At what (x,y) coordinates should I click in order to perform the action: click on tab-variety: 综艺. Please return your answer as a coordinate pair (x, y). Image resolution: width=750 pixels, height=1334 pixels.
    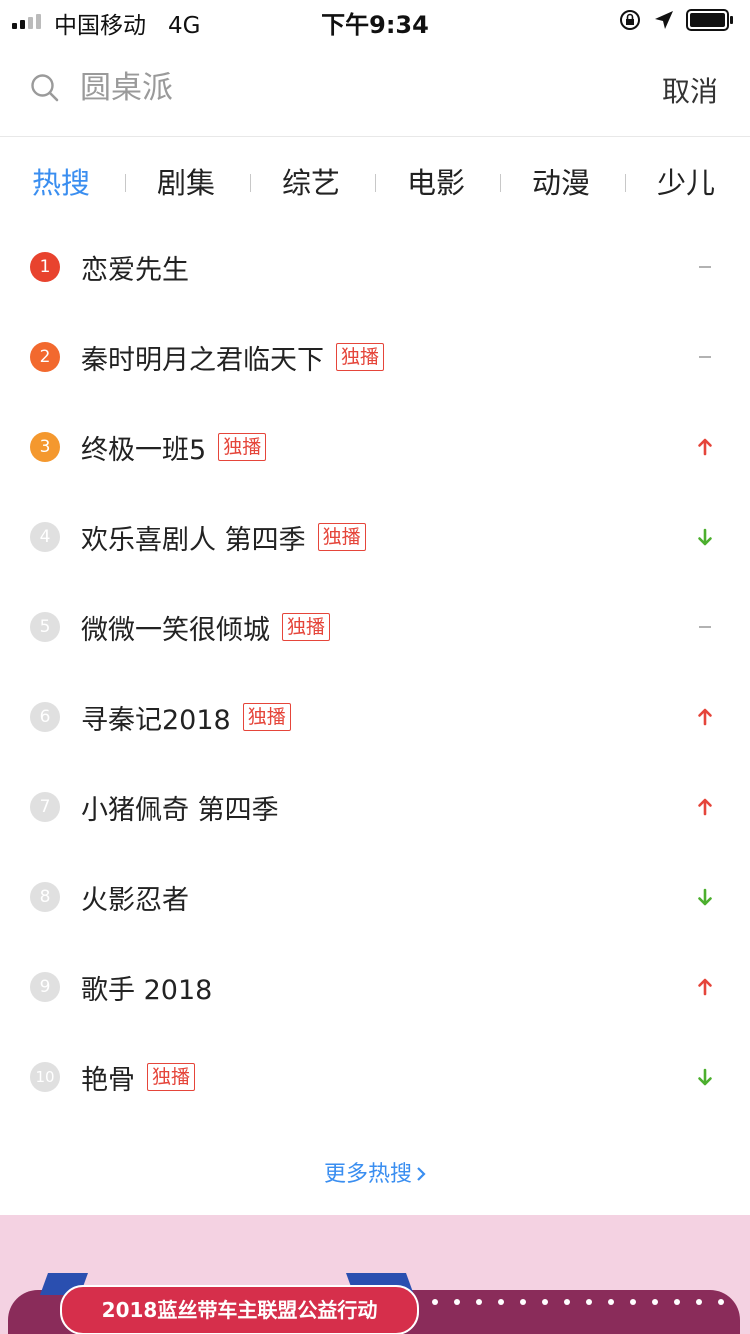
    Looking at the image, I should click on (311, 181).